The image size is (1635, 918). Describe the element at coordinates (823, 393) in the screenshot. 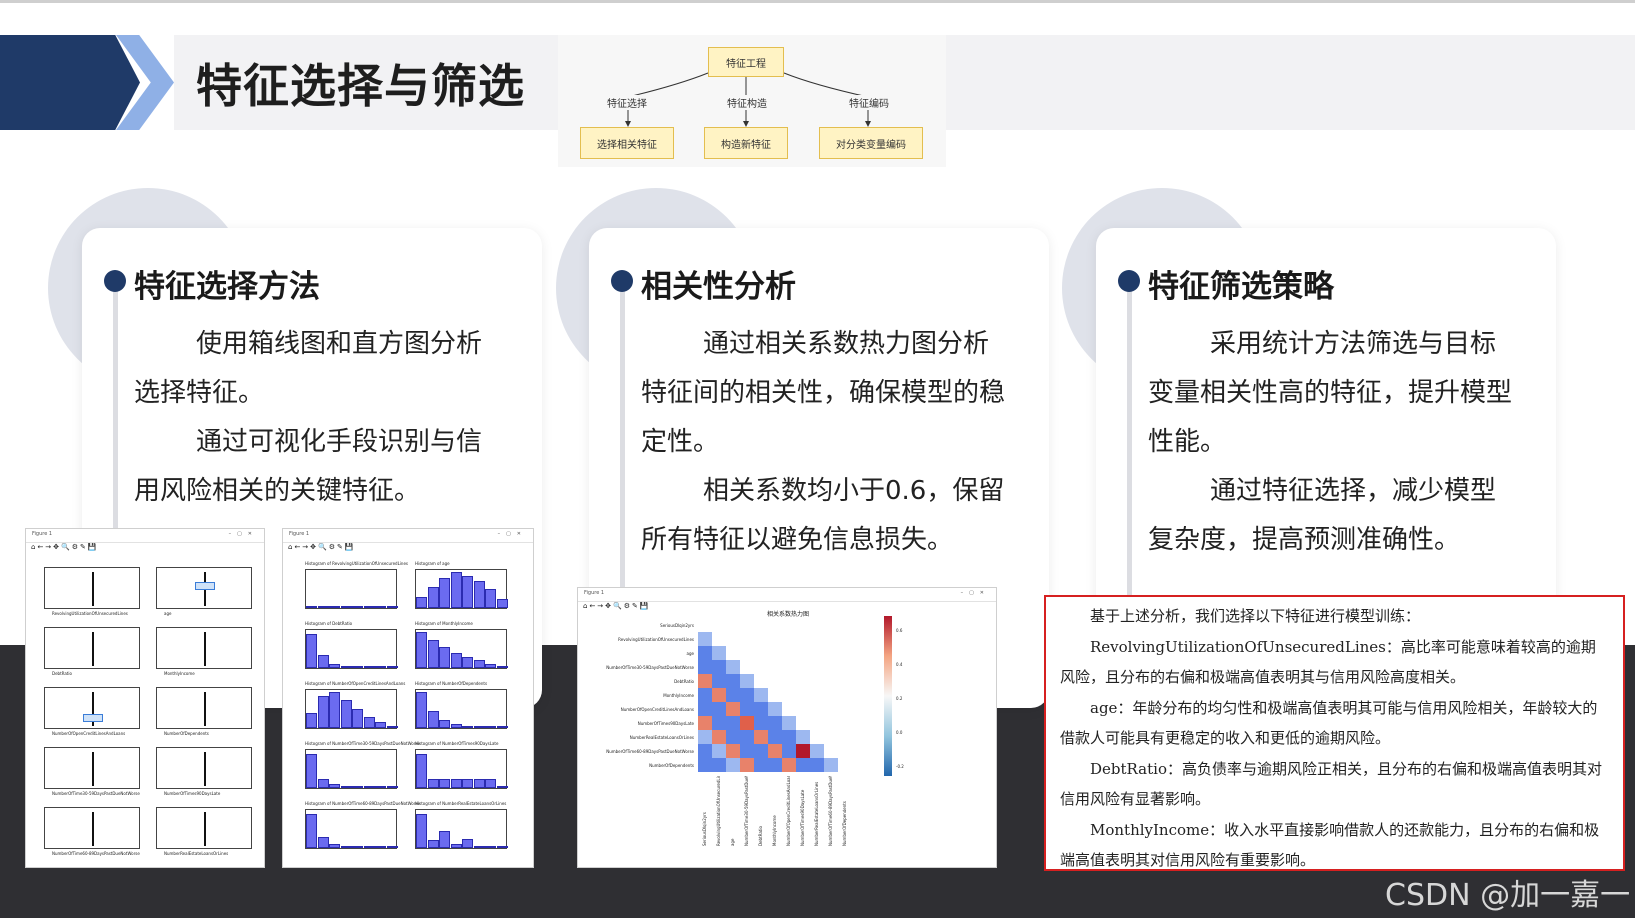

I see `card-paragraph: 通过相关系数热力图分析特征间的相关性，确保模型的稳定性。` at that location.